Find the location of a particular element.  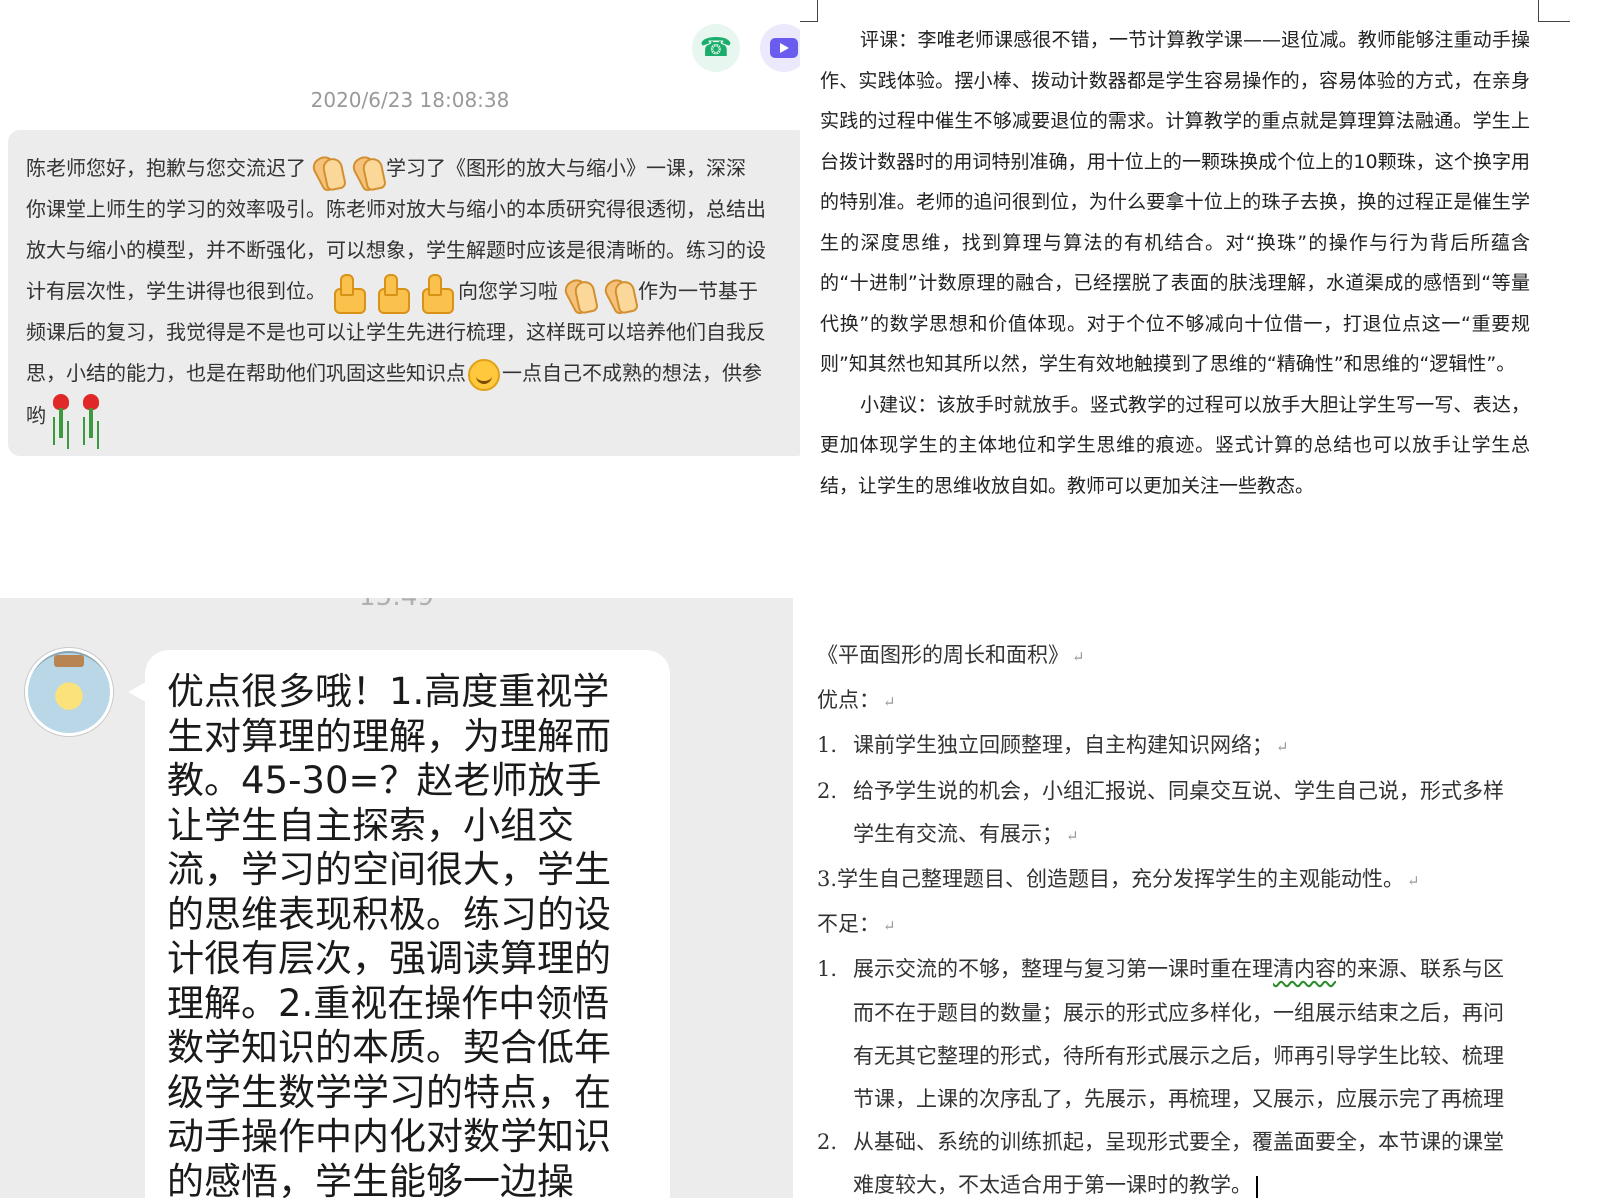

message-line: 计很有层次，强调读算理的 is located at coordinates (389, 958).